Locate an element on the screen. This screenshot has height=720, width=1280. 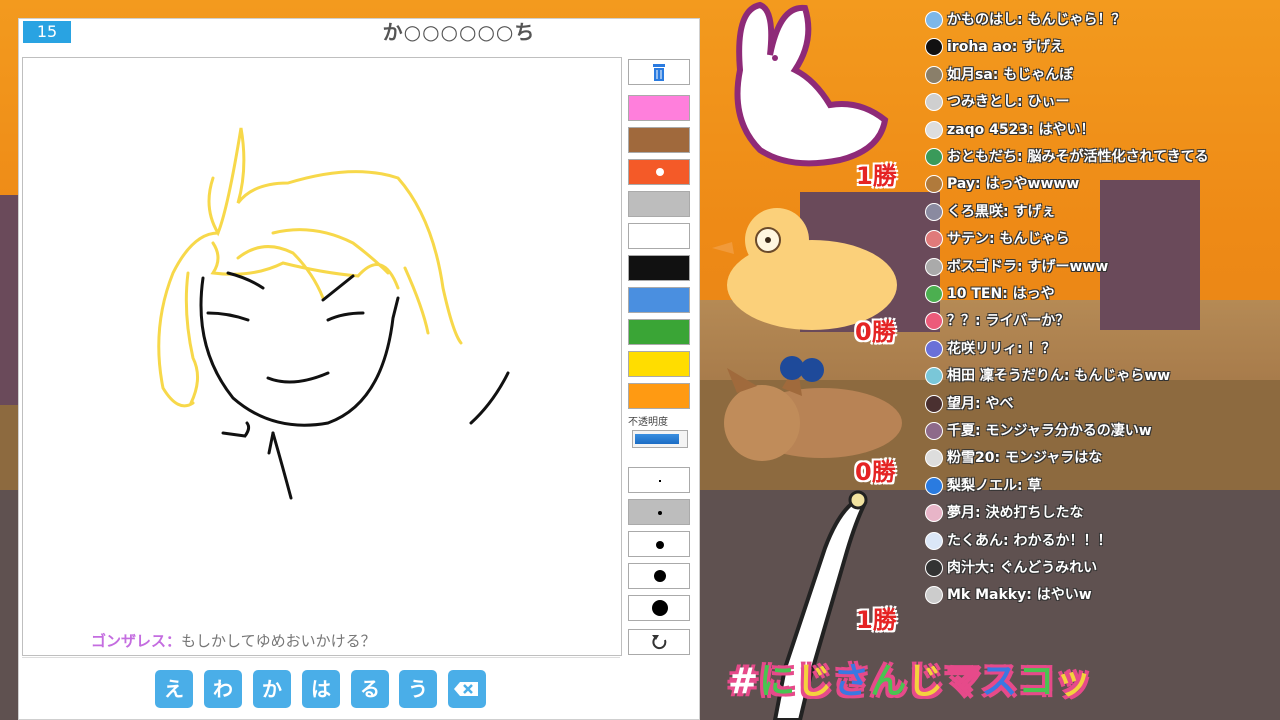
chat-text: ひぃー is located at coordinates (1048, 102).